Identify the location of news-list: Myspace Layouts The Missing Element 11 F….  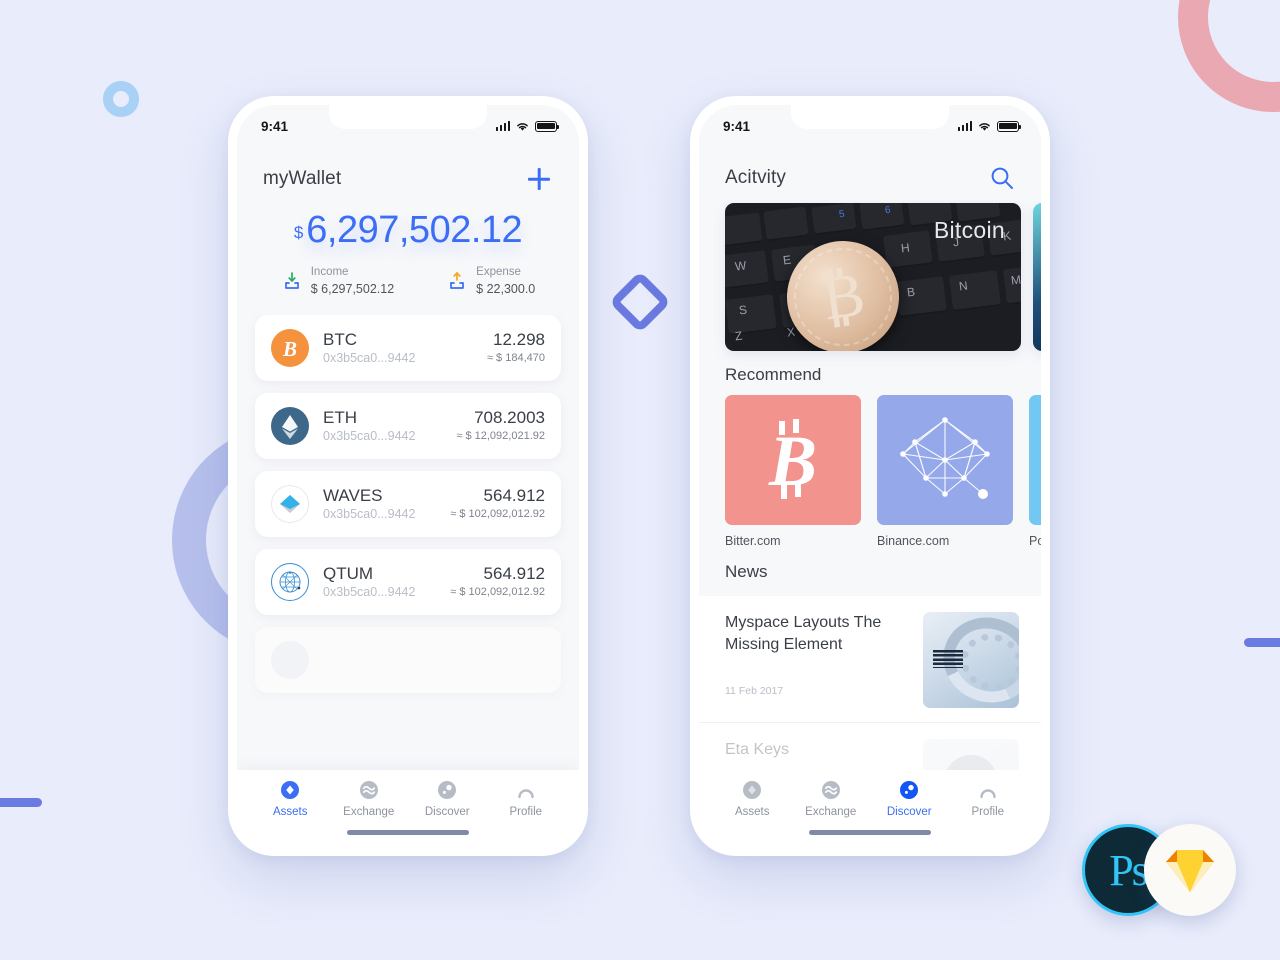
(870, 683).